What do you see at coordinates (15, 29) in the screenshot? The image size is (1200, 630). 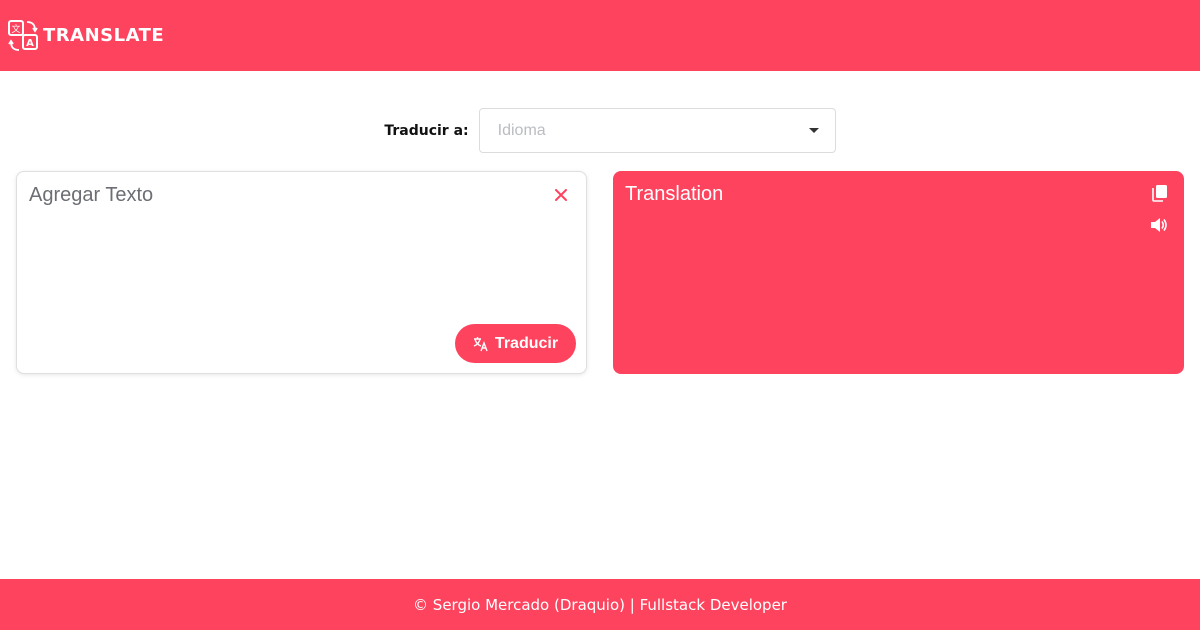 I see `svg-text: 文` at bounding box center [15, 29].